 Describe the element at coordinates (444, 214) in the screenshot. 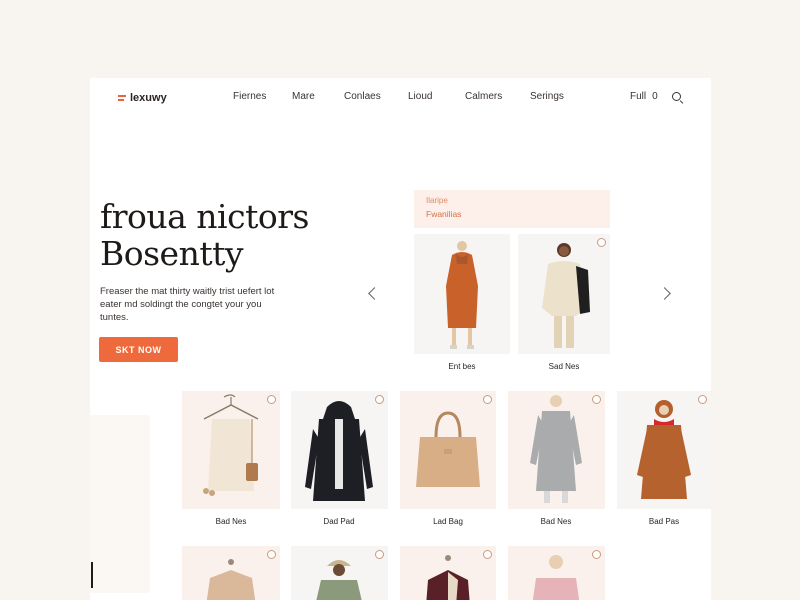

I see `promo-line2: Fwanilias` at that location.